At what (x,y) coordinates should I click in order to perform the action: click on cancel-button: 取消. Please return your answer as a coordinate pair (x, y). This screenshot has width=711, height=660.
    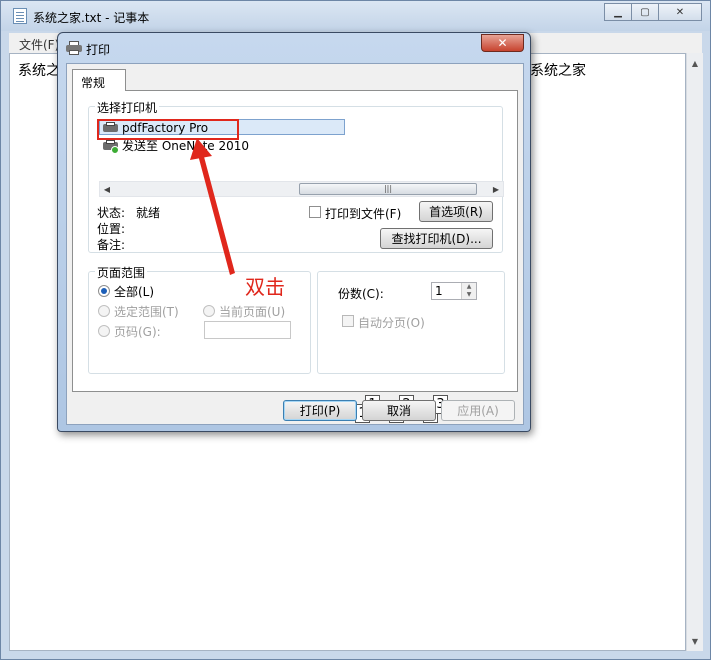
    Looking at the image, I should click on (399, 410).